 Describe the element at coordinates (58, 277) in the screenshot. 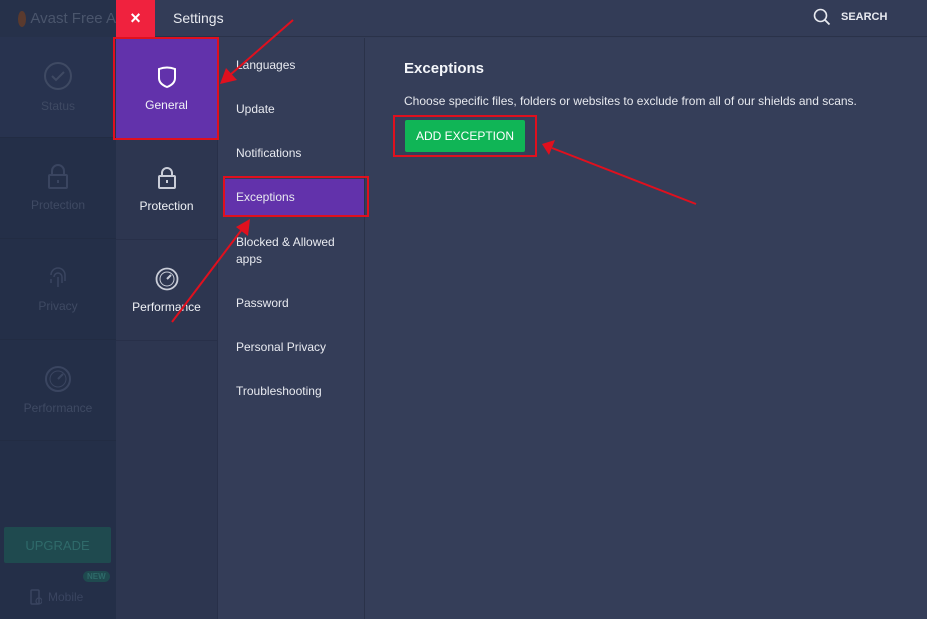

I see `fingerprint-icon` at that location.